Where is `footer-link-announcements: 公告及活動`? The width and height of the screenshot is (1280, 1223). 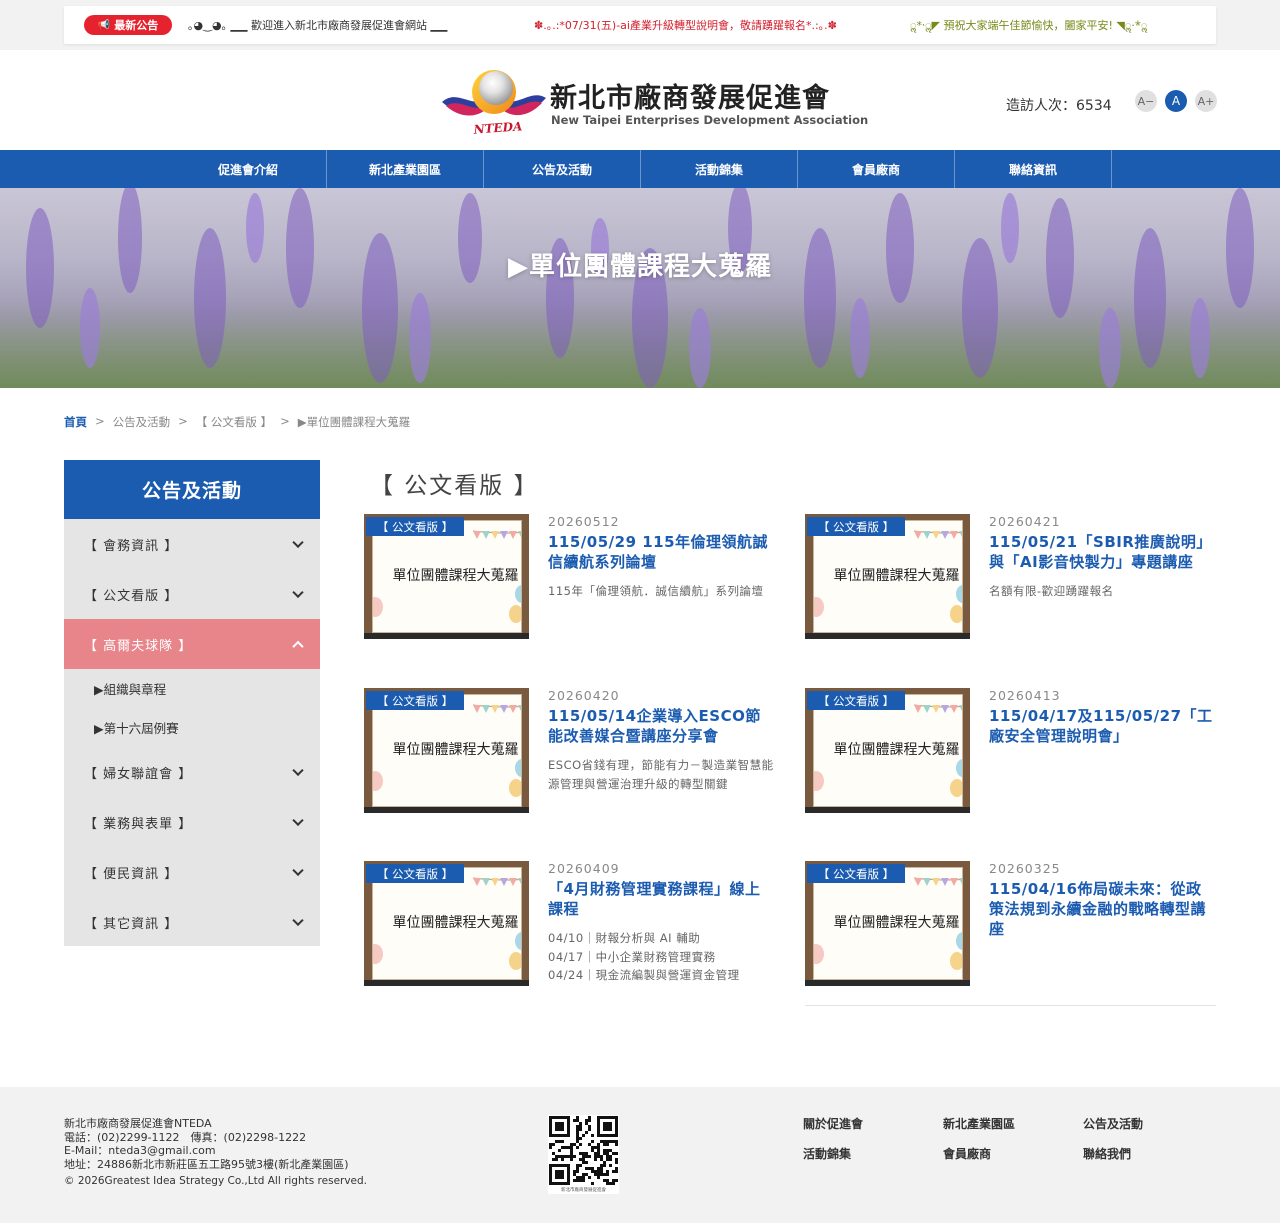 footer-link-announcements: 公告及活動 is located at coordinates (1133, 1123).